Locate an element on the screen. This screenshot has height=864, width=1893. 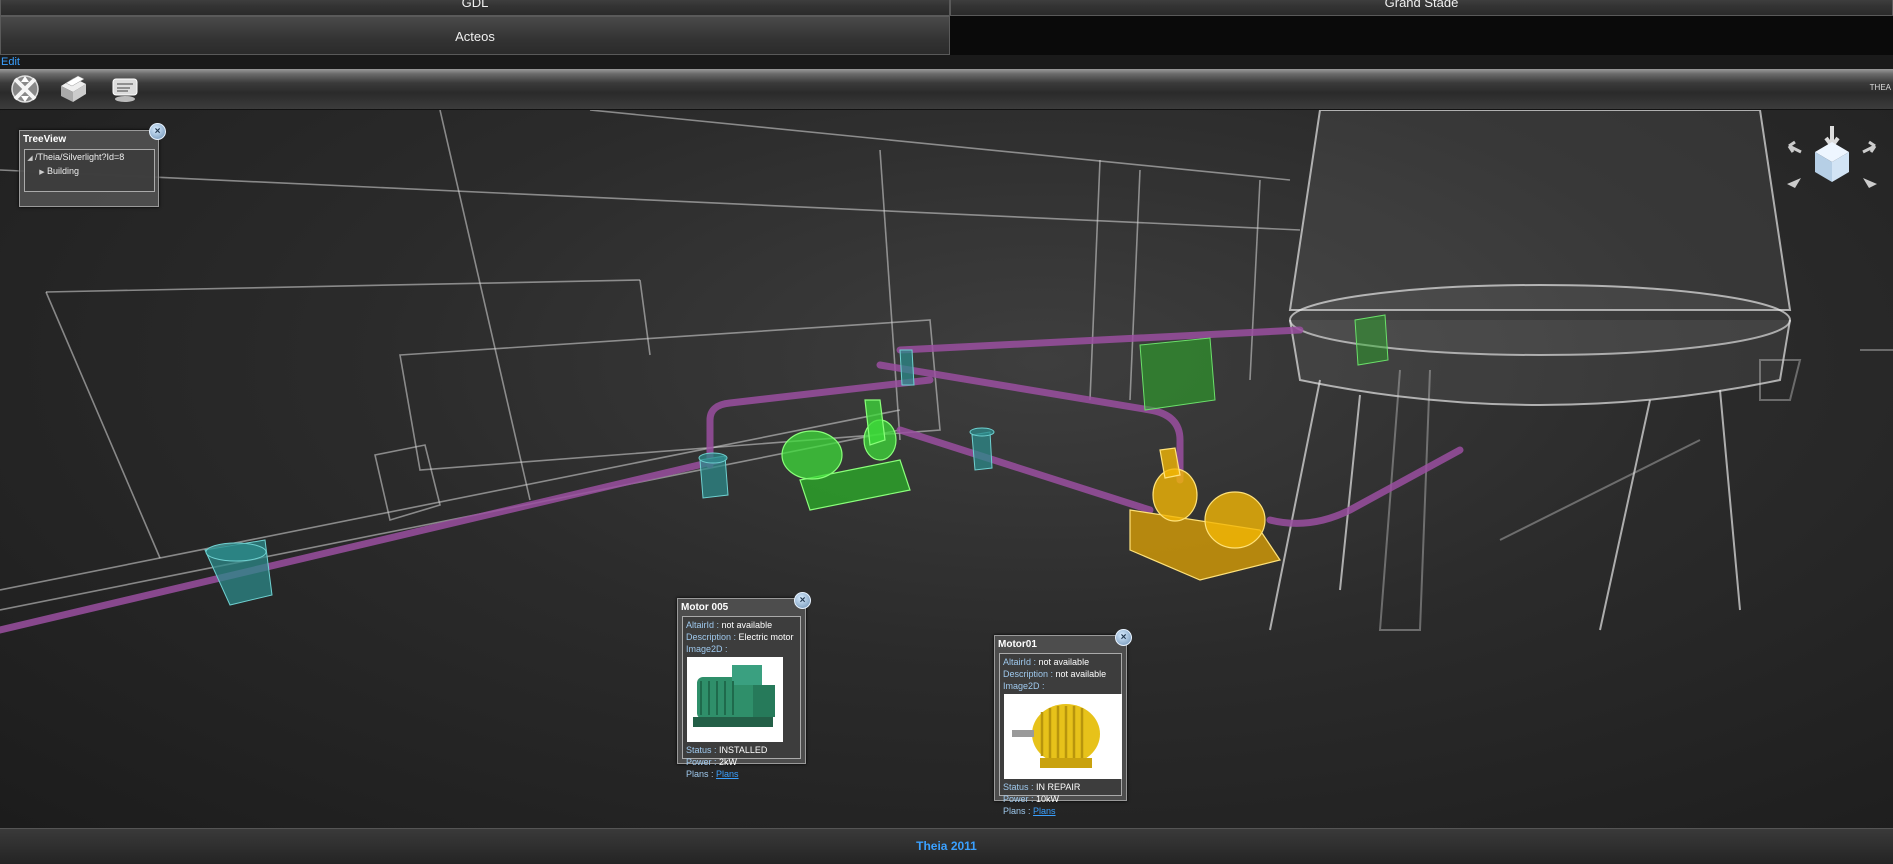
status-value: INSTALLED is located at coordinates (743, 750).